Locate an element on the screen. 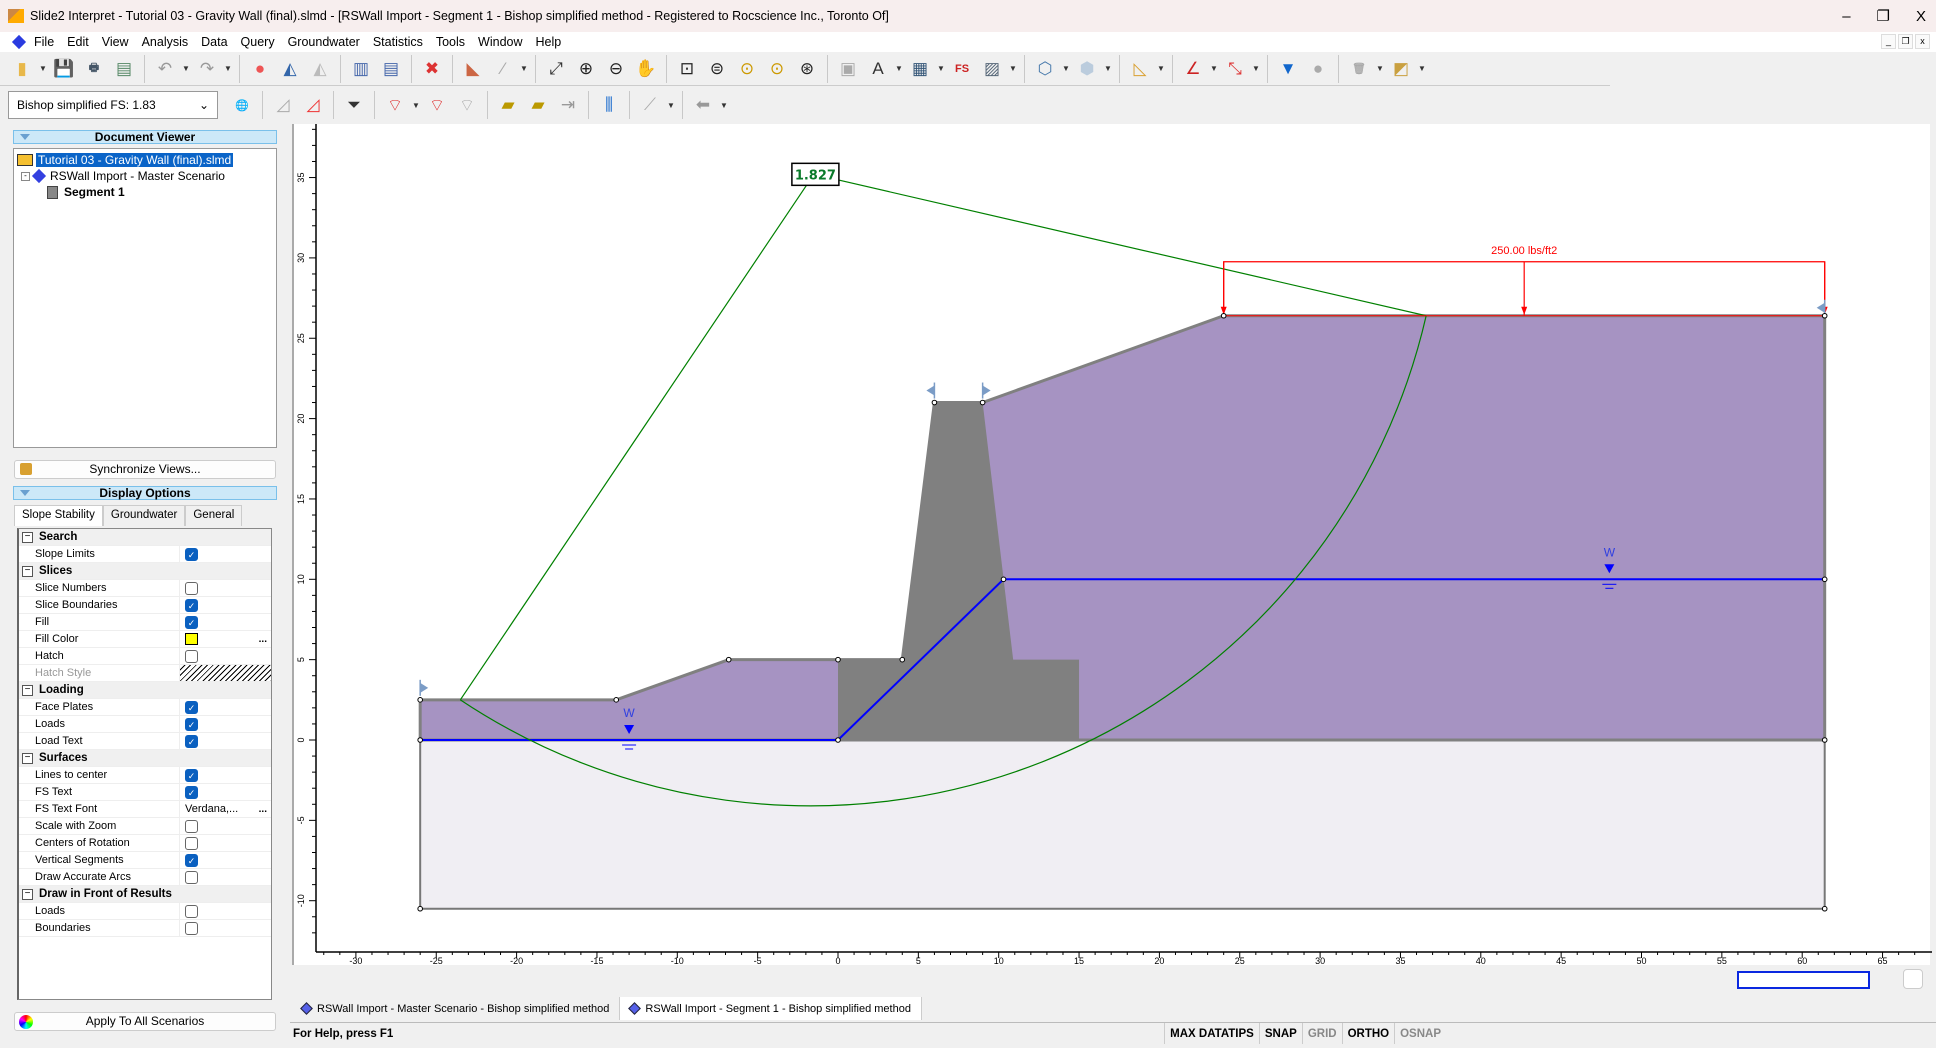 The image size is (1936, 1048). close-red-button: ✖ is located at coordinates (432, 69).